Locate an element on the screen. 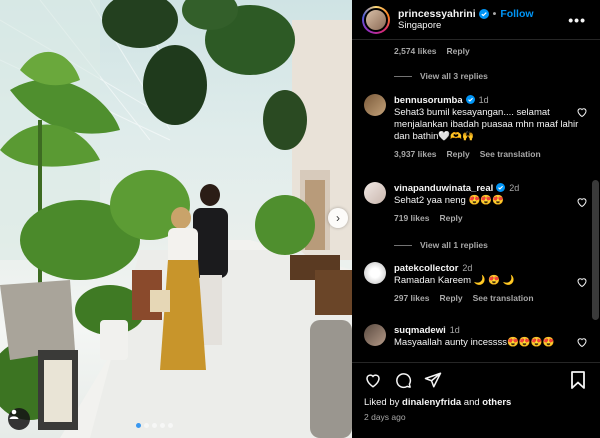  comment-bubble-icon is located at coordinates (403, 380).